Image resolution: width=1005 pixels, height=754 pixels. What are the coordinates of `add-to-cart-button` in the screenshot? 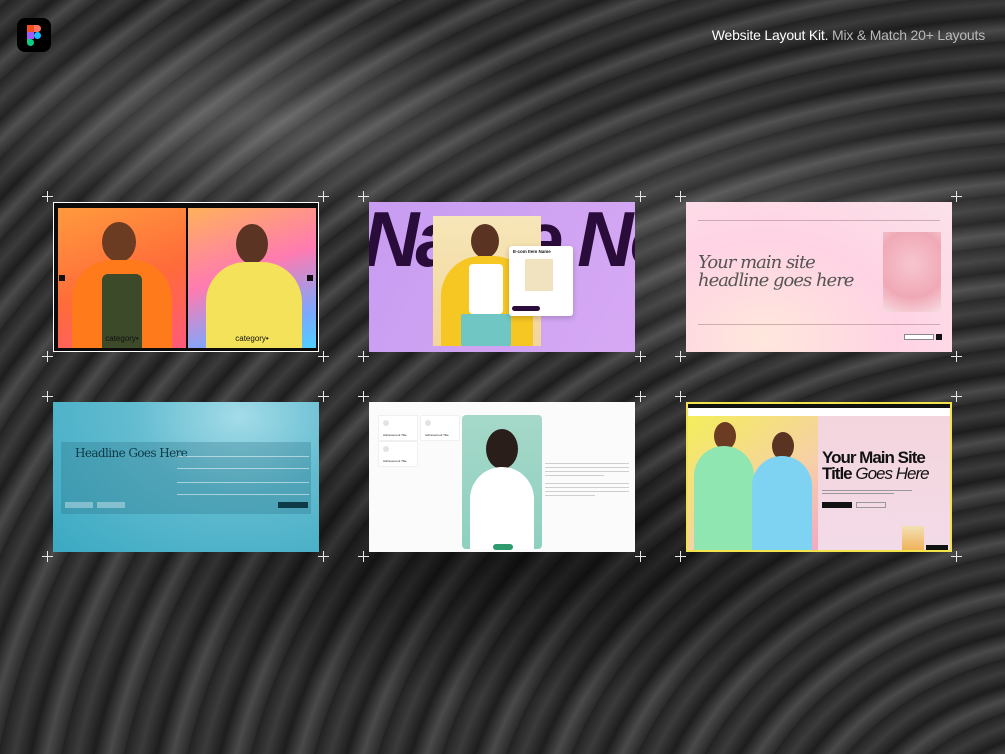 It's located at (526, 308).